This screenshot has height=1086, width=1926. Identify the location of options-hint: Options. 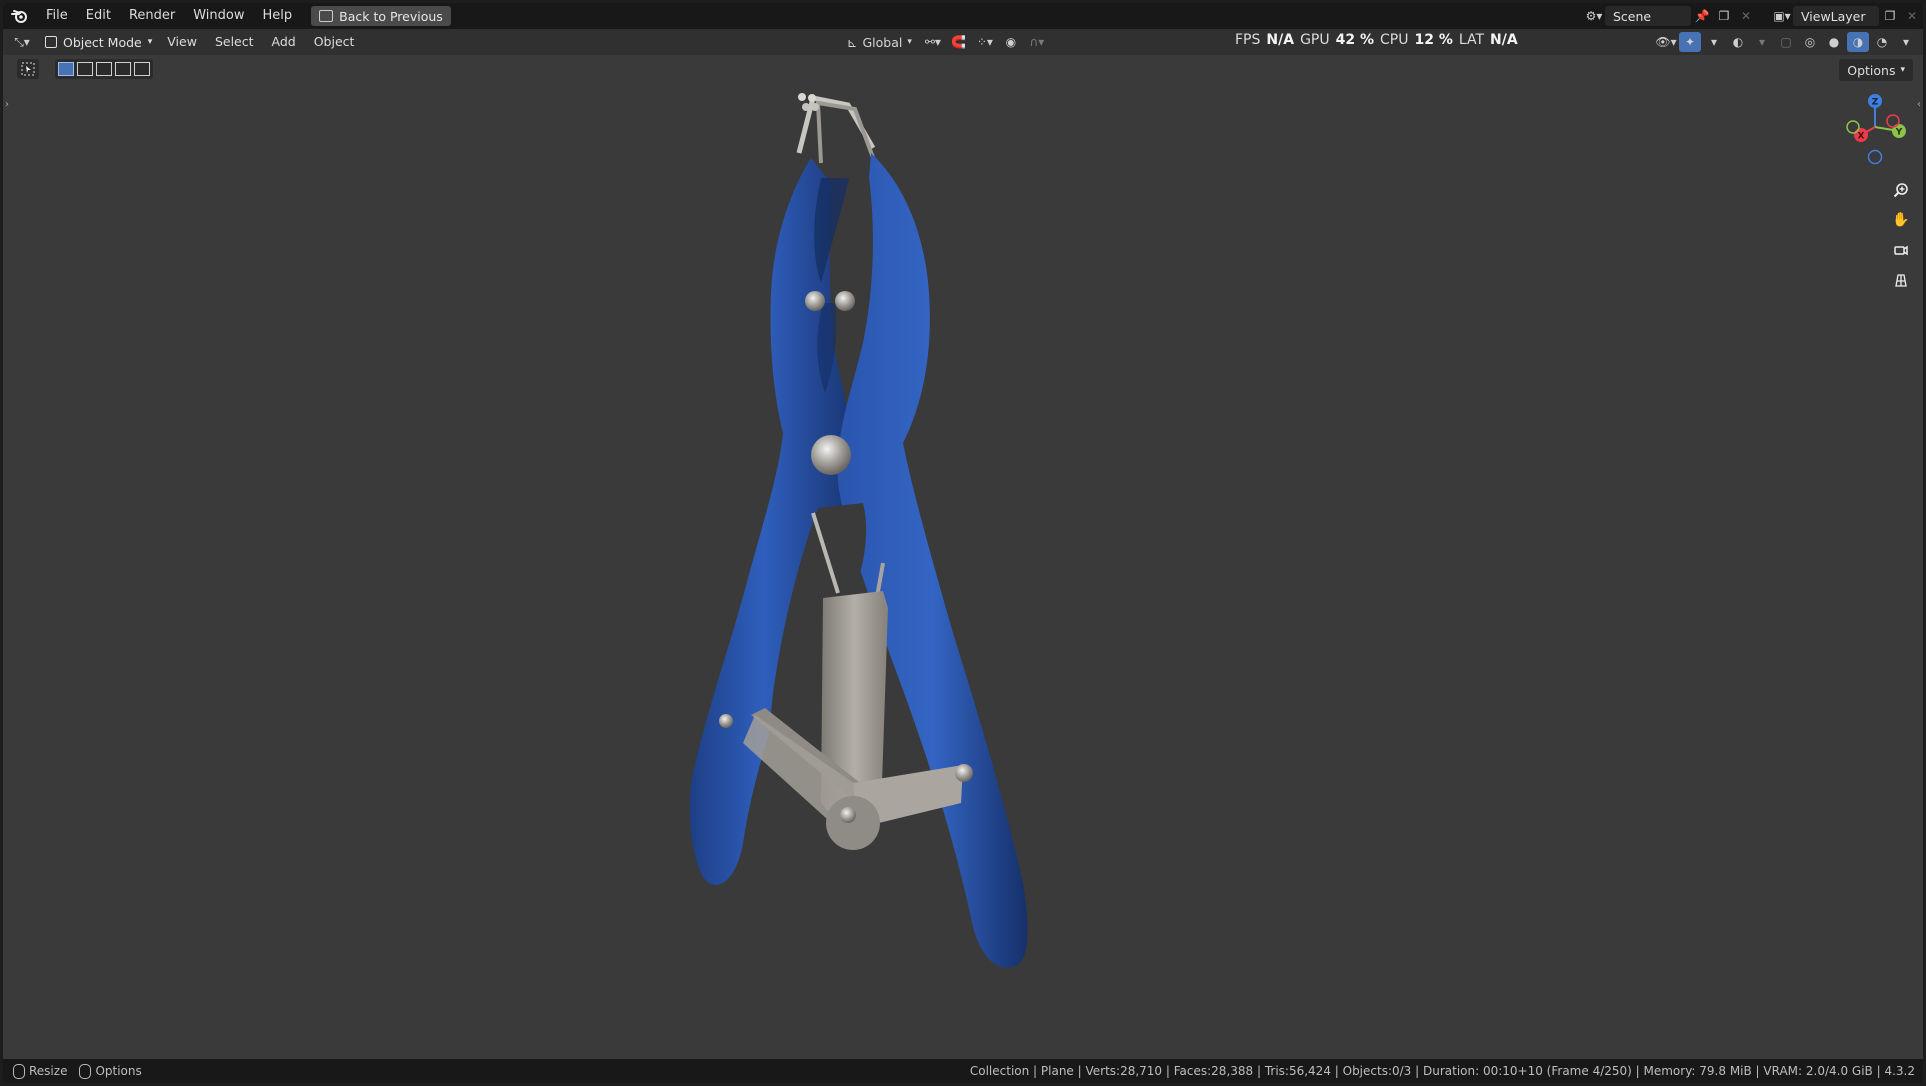
(110, 1071).